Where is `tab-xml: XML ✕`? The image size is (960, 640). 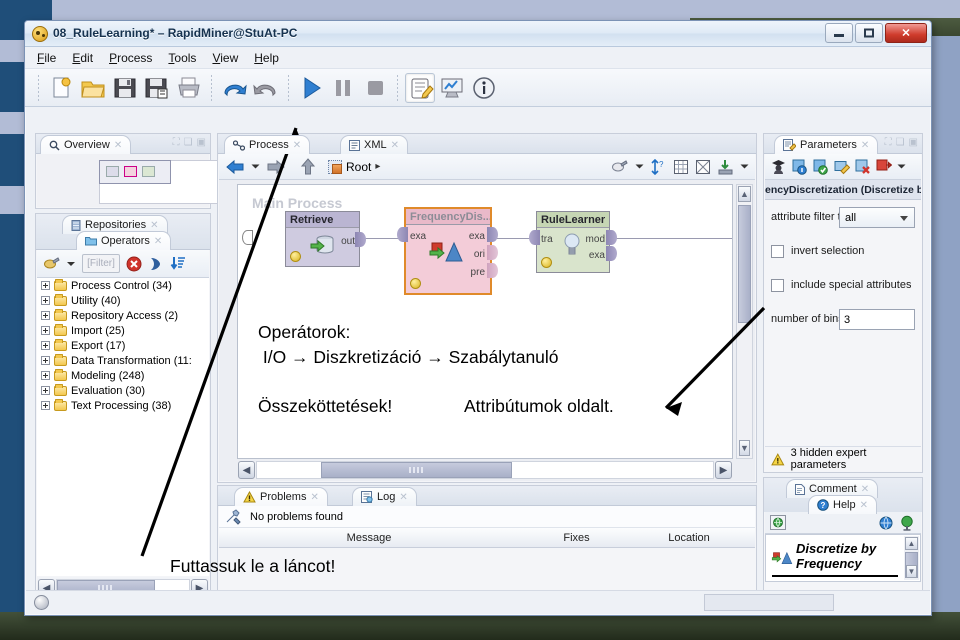 tab-xml: XML ✕ is located at coordinates (374, 144).